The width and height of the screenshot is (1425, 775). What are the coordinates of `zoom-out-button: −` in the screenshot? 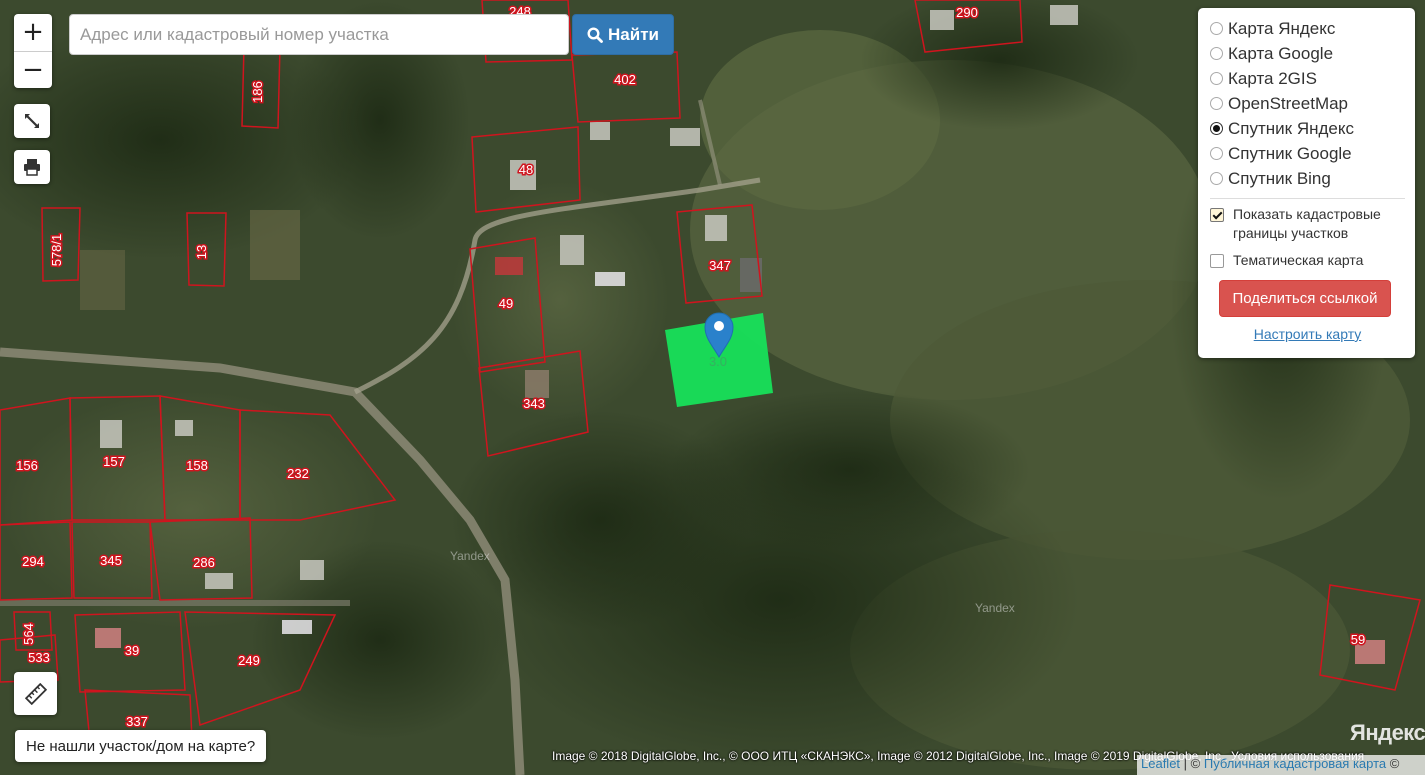 It's located at (33, 69).